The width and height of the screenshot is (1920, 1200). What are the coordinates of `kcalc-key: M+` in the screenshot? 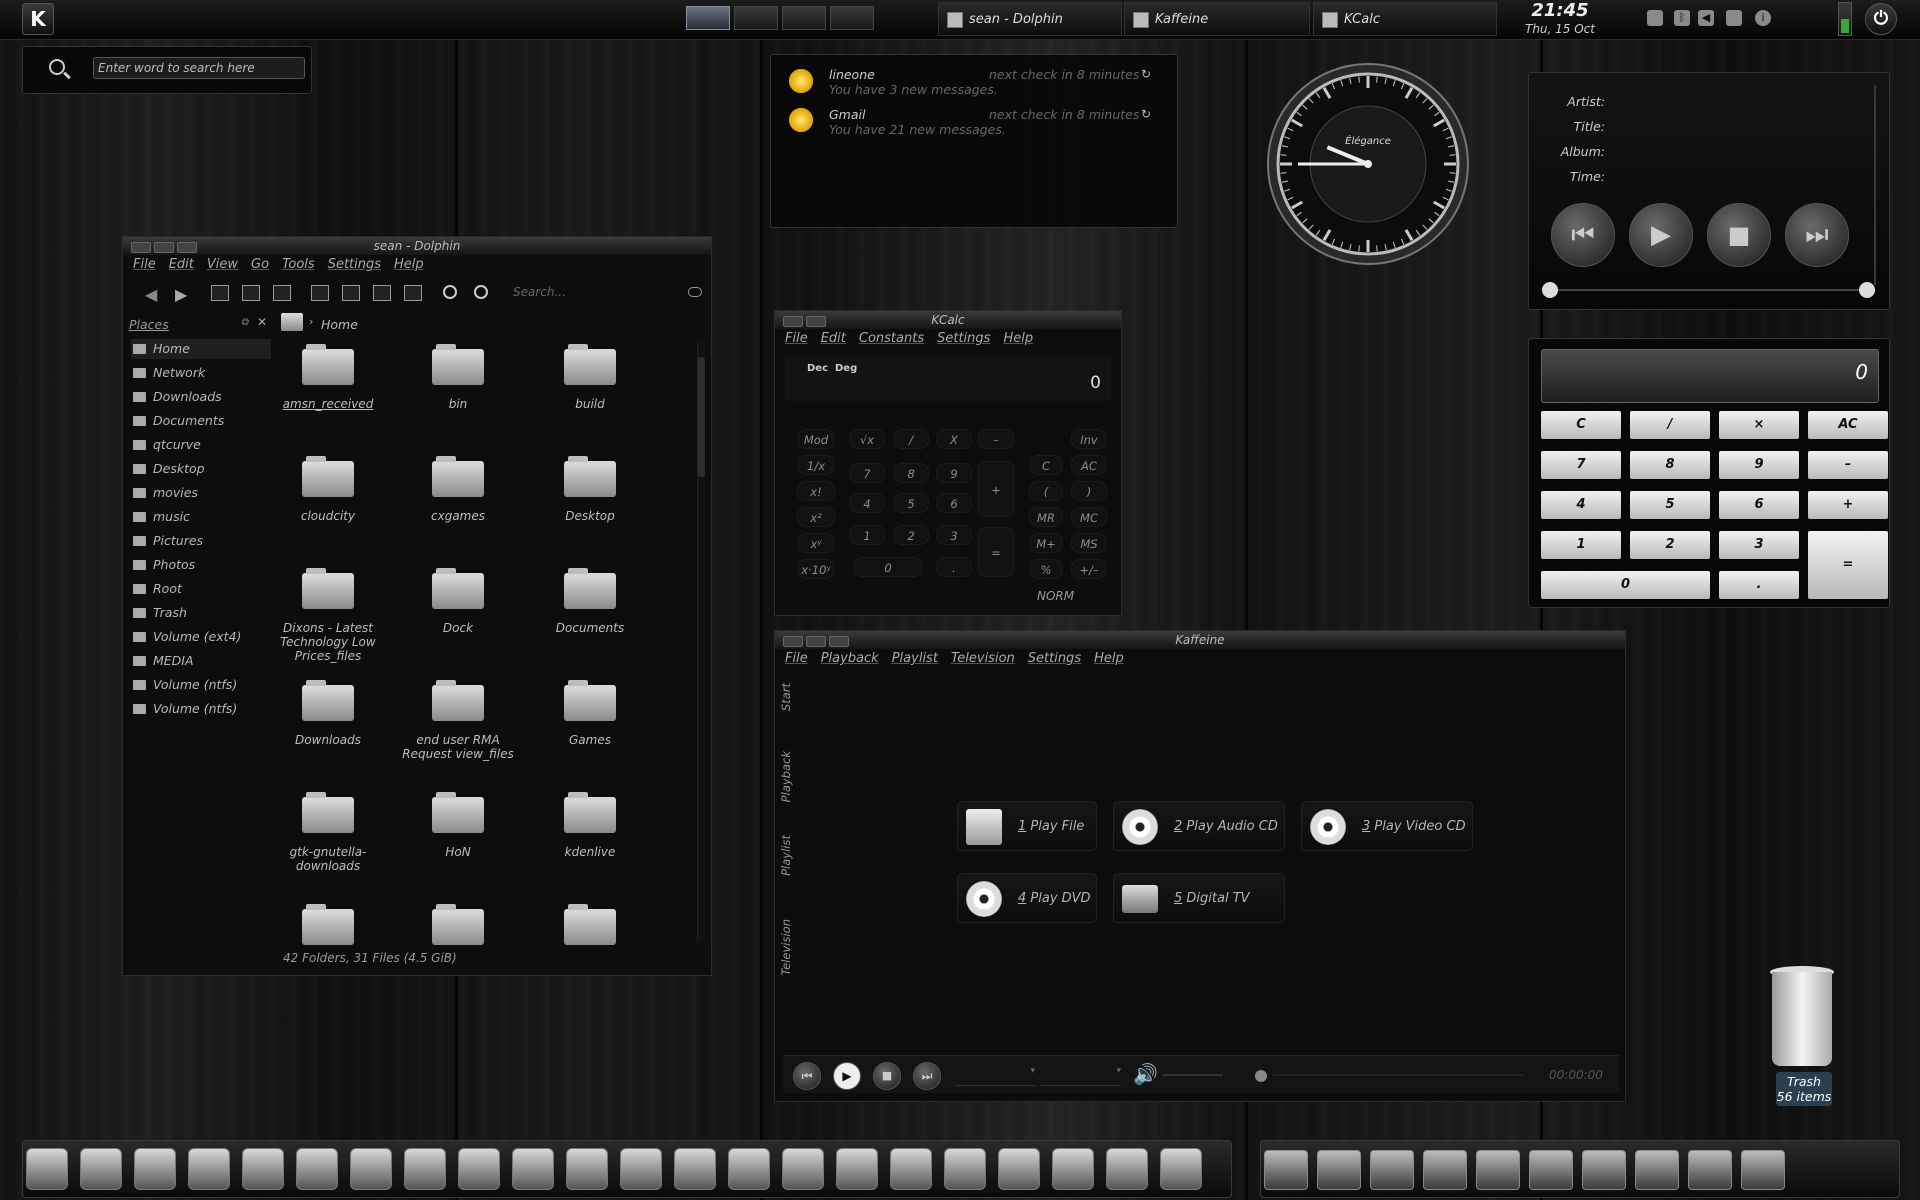 It's located at (1046, 543).